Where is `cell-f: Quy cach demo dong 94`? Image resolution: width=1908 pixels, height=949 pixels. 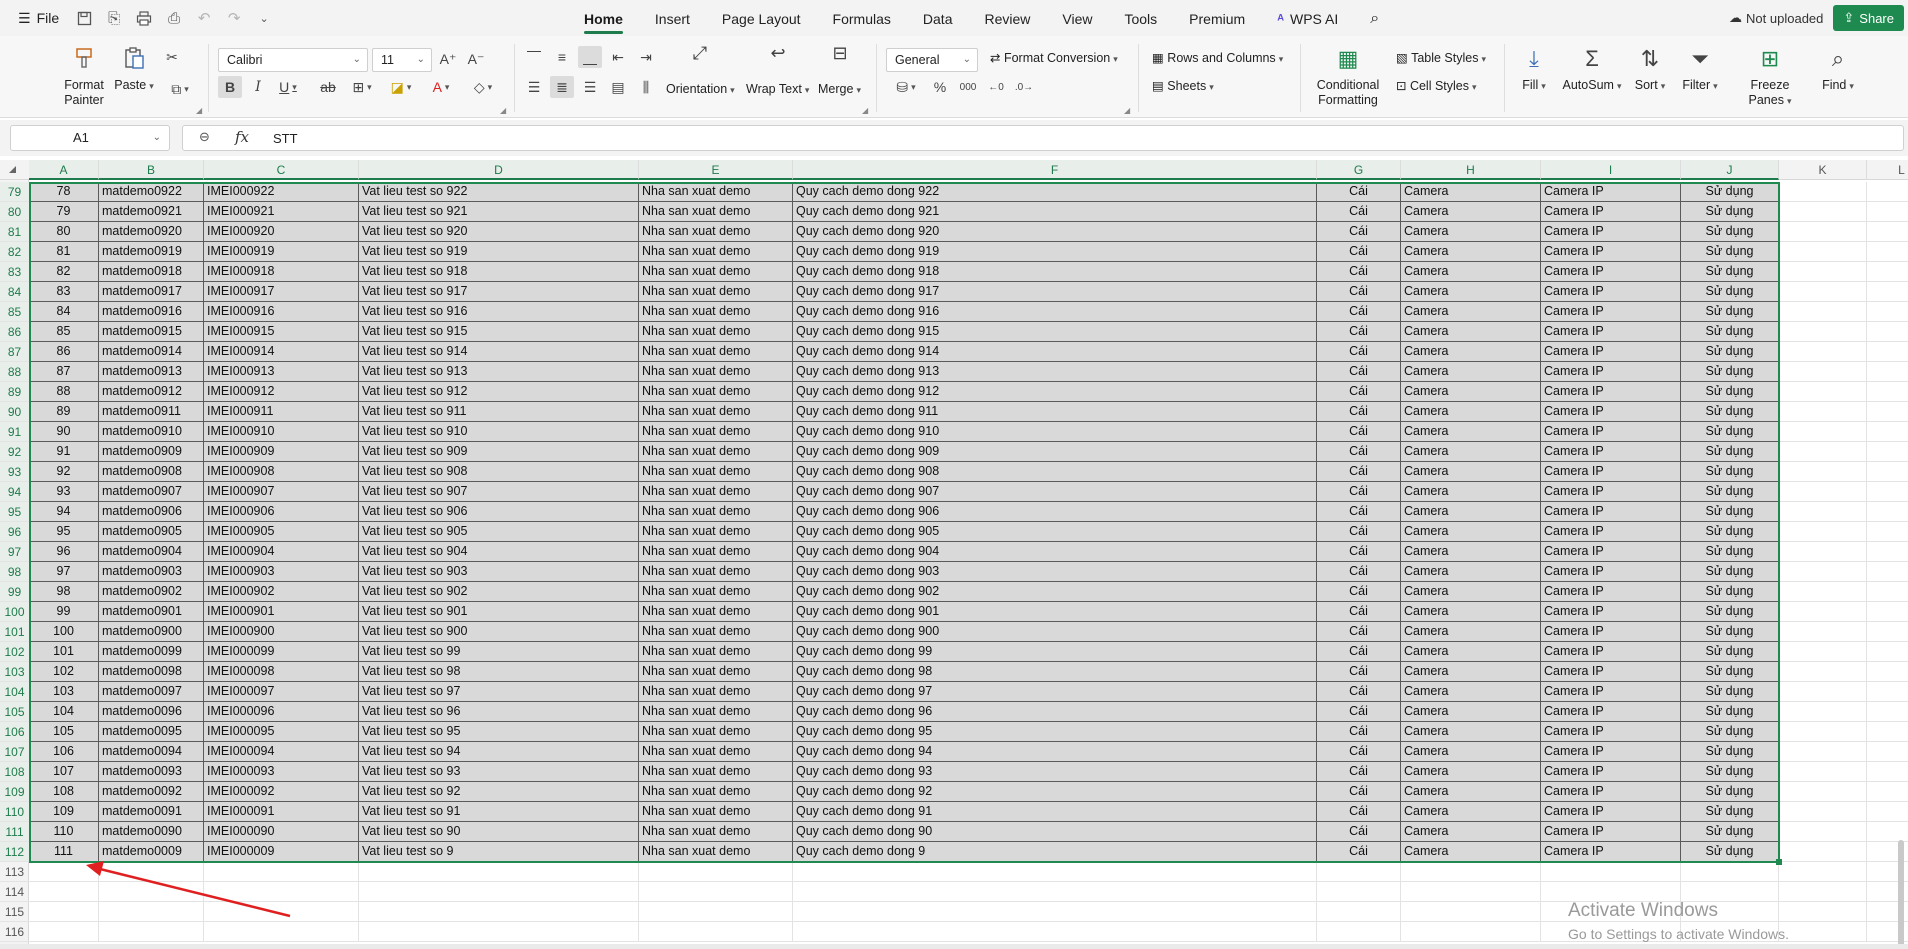 cell-f: Quy cach demo dong 94 is located at coordinates (1055, 752).